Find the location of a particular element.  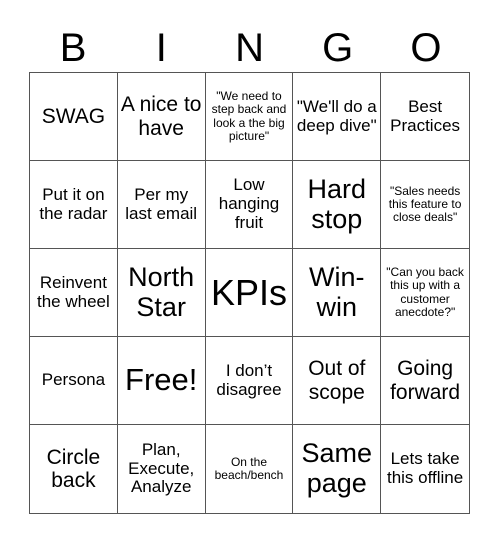

header-letter-g: G is located at coordinates (338, 48).